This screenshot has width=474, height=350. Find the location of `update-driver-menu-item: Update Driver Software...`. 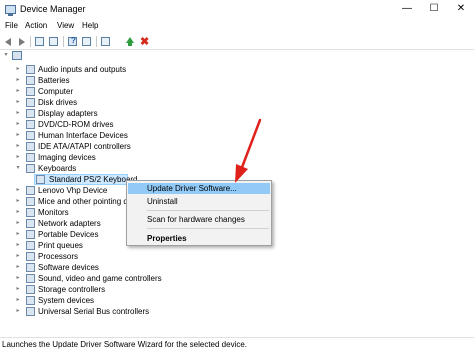

update-driver-menu-item: Update Driver Software... is located at coordinates (199, 188).